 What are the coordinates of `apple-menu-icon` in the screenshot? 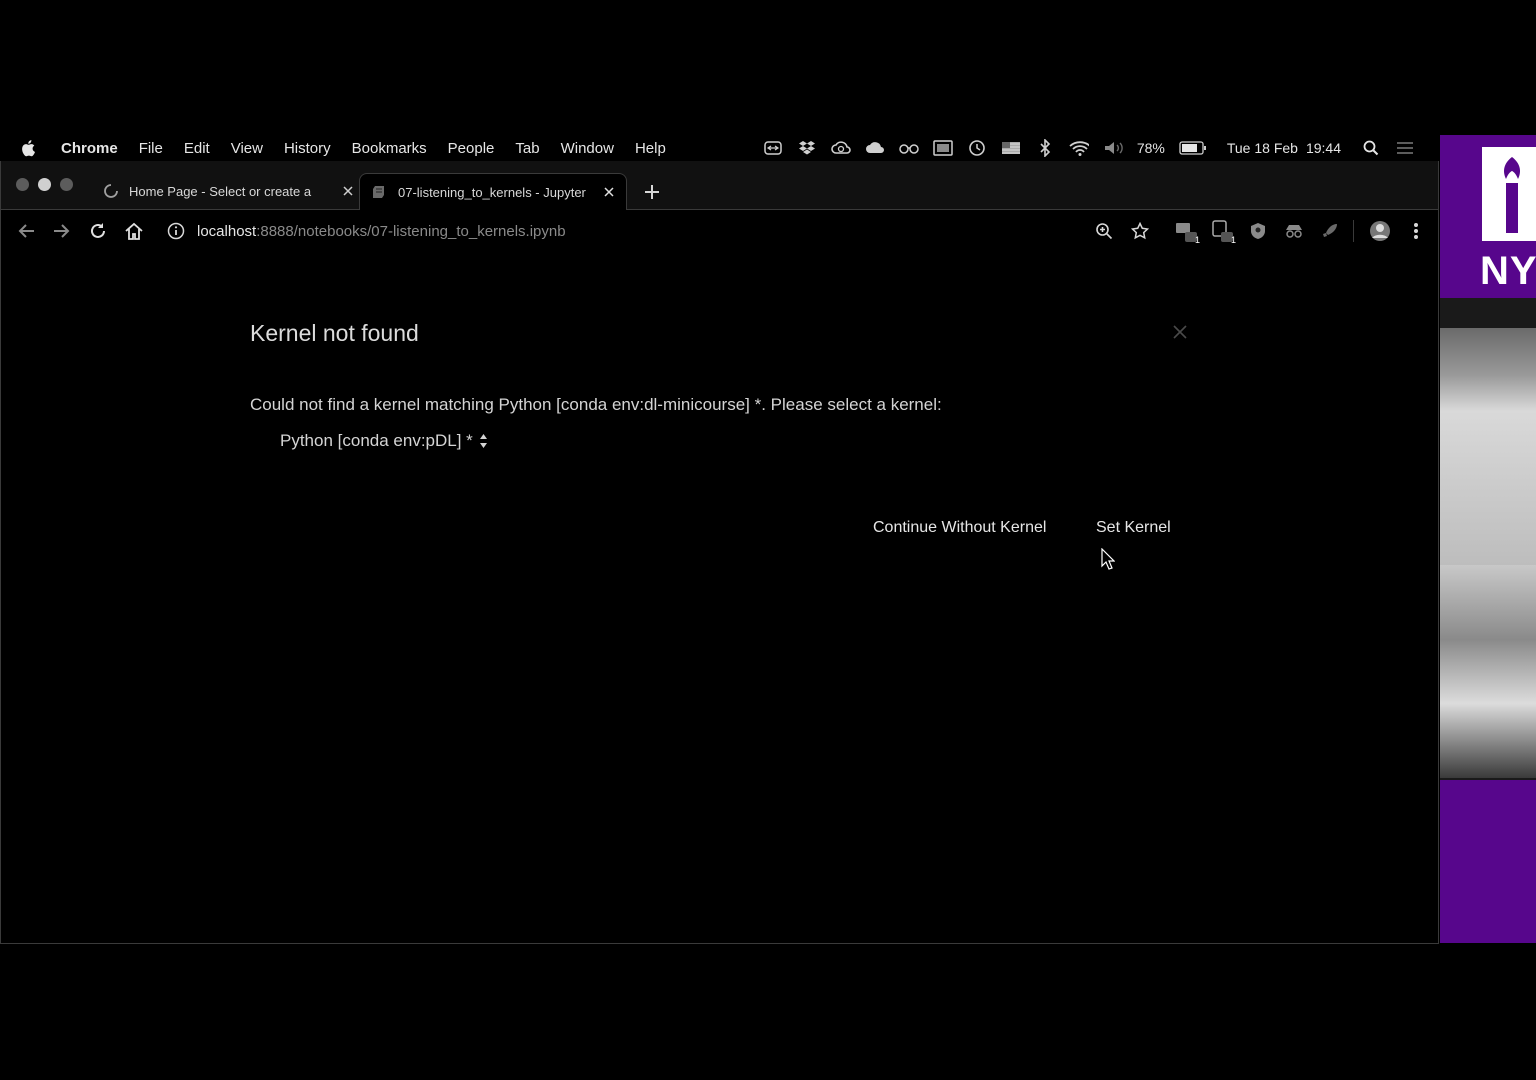 It's located at (32, 148).